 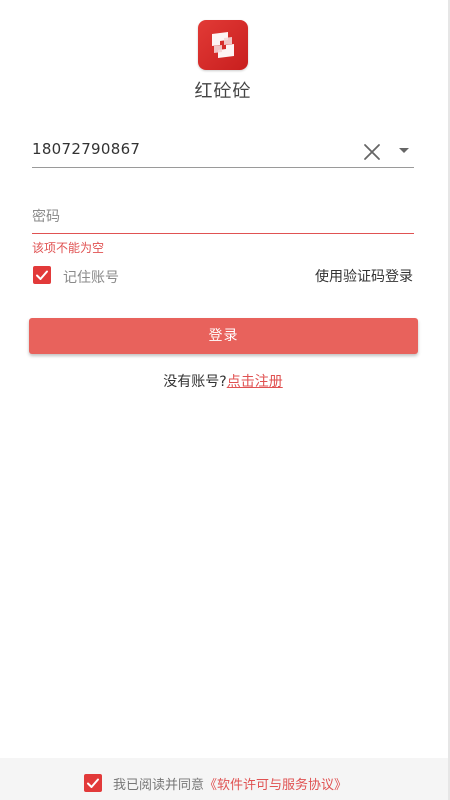 What do you see at coordinates (223, 91) in the screenshot?
I see `app-name: 红砼砼` at bounding box center [223, 91].